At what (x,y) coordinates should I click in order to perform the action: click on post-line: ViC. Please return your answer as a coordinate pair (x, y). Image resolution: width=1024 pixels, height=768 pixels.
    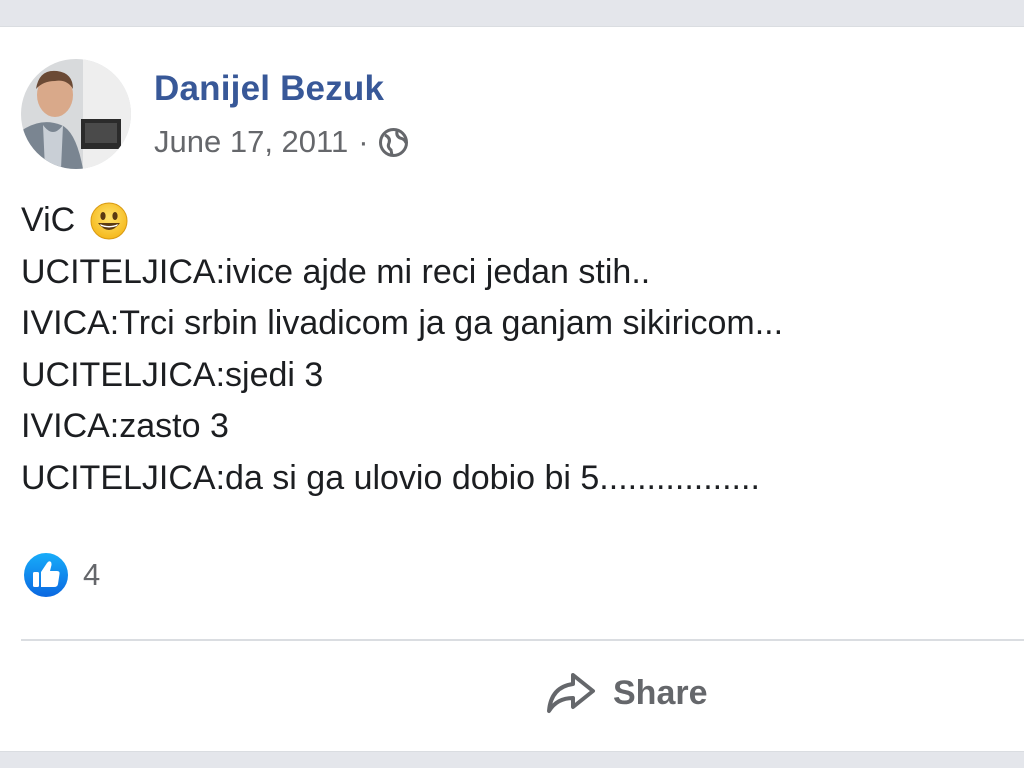
    Looking at the image, I should click on (402, 221).